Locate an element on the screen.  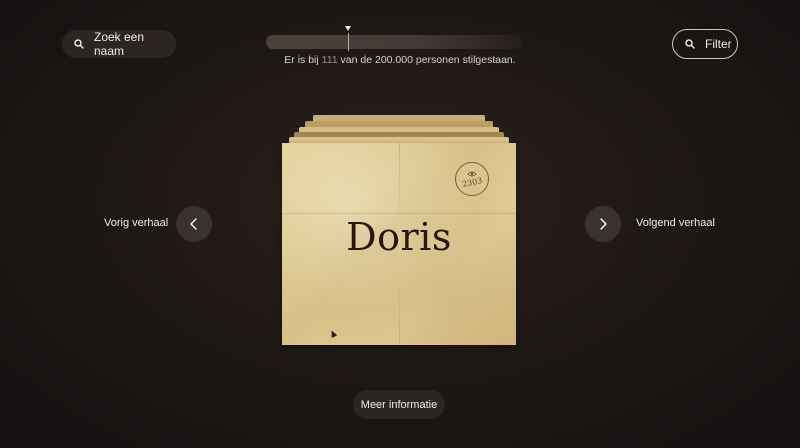
prev-story-button is located at coordinates (194, 224).